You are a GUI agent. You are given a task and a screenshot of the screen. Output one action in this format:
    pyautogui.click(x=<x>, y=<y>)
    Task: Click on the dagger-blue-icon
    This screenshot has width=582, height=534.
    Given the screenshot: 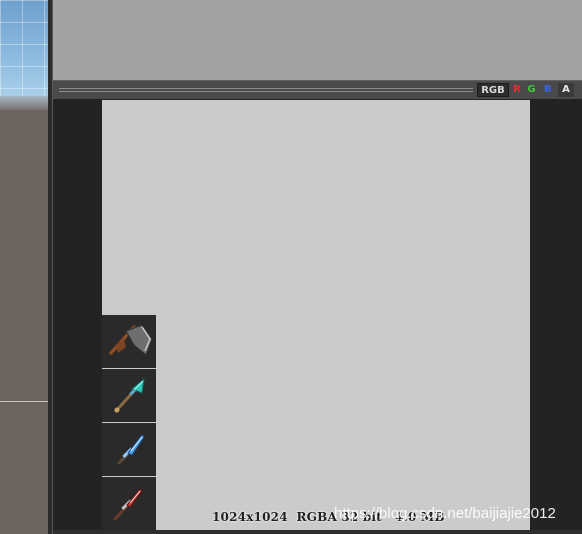 What is the action you would take?
    pyautogui.click(x=129, y=449)
    